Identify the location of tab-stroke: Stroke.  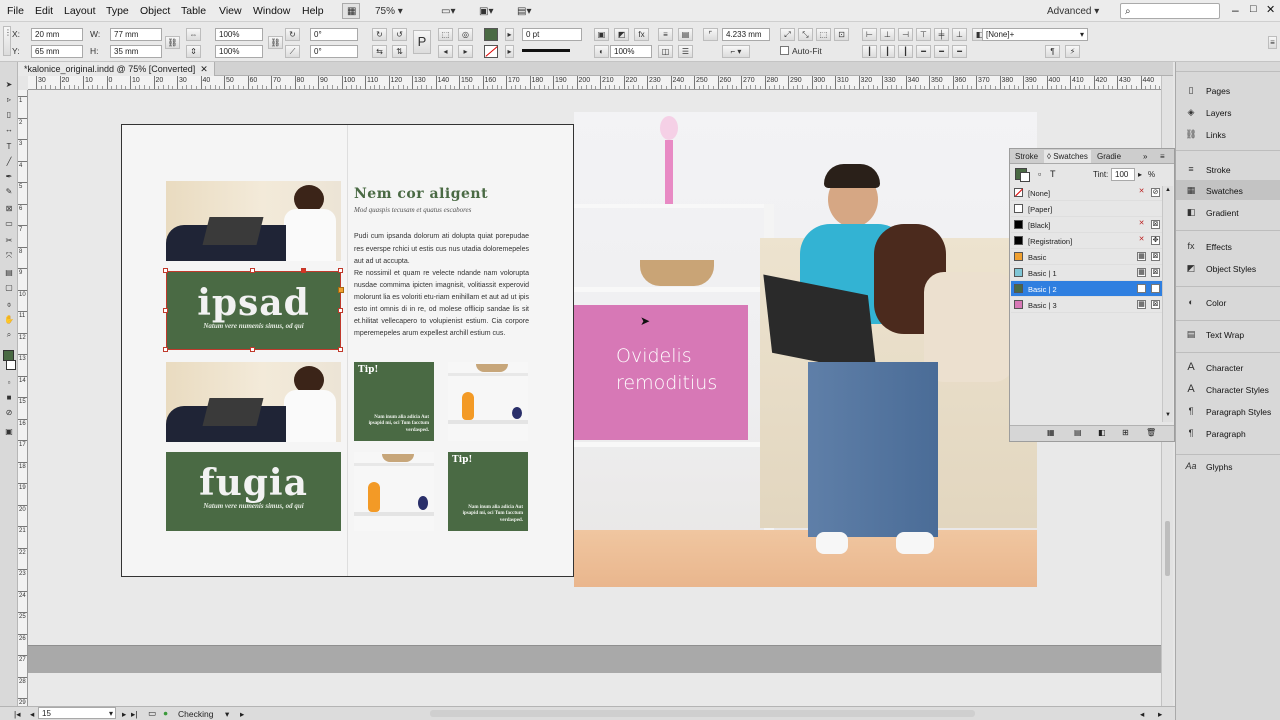
(1026, 156).